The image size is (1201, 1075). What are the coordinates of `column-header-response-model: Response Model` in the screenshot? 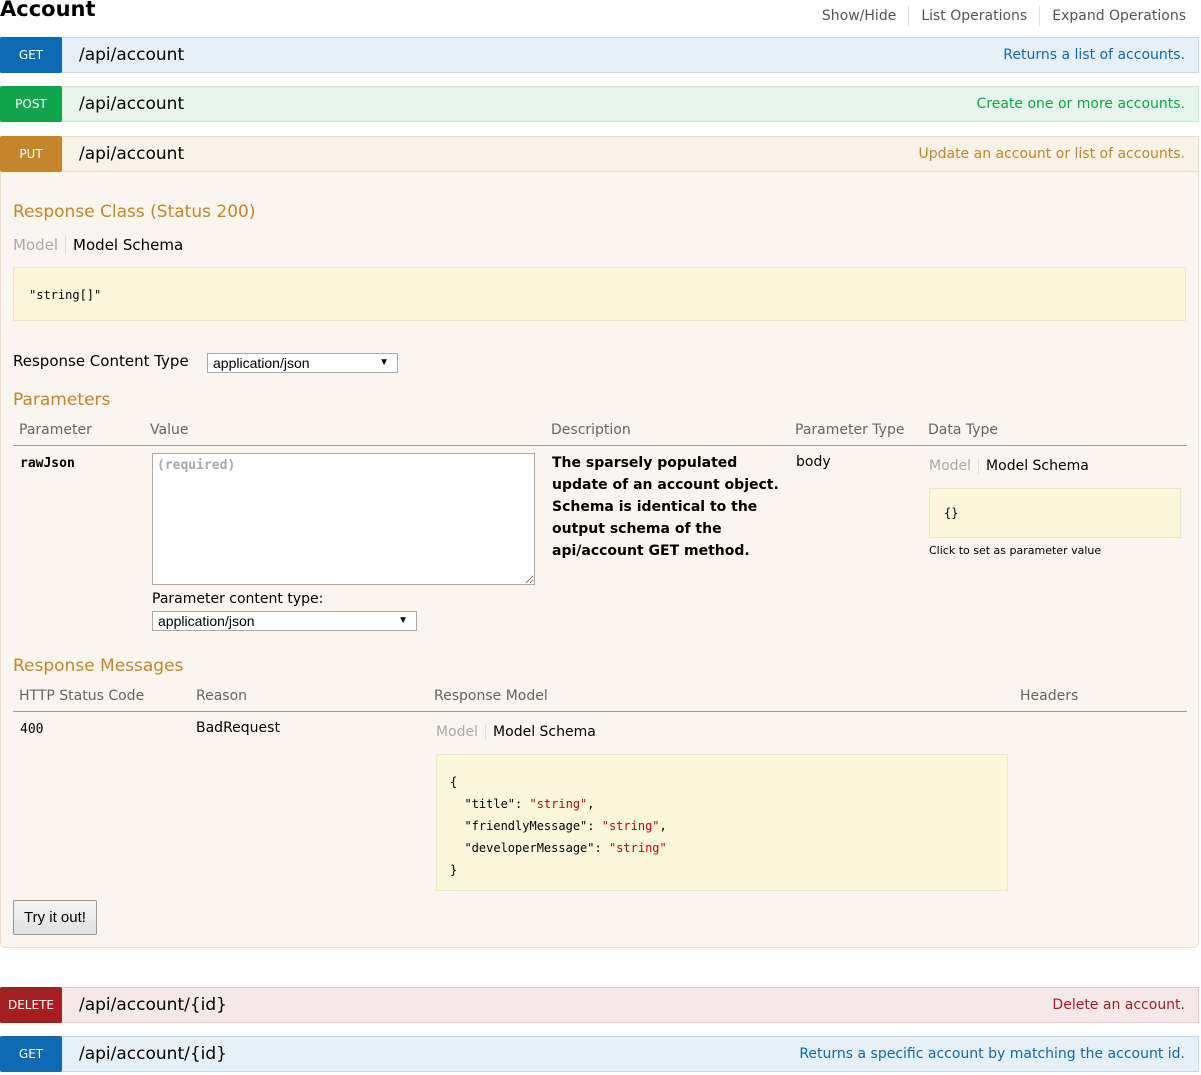 It's located at (491, 696).